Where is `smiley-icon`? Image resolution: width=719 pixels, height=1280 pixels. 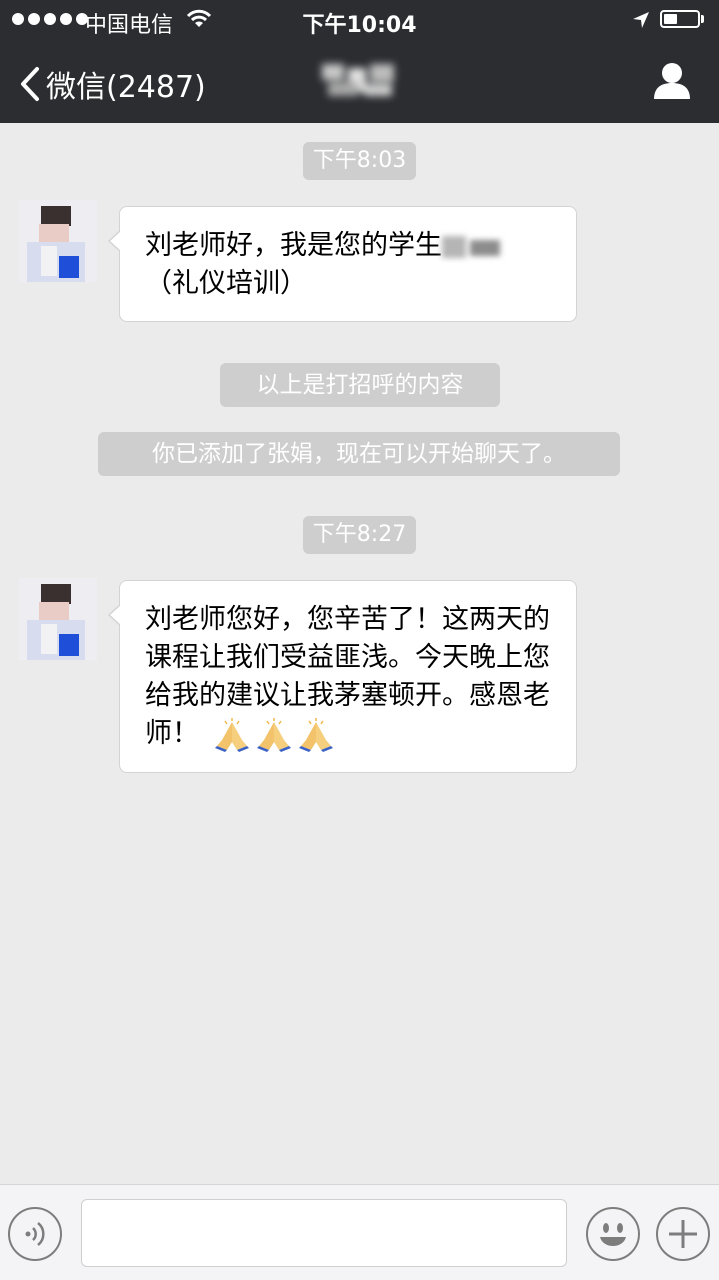
smiley-icon is located at coordinates (613, 1234).